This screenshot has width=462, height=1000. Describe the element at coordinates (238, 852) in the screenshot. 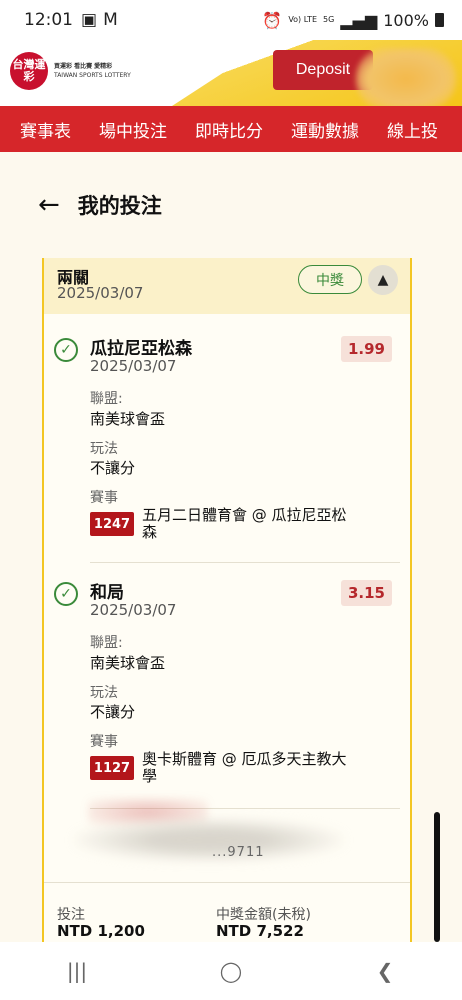

I see `redacted-ticket-id: ...9711` at that location.